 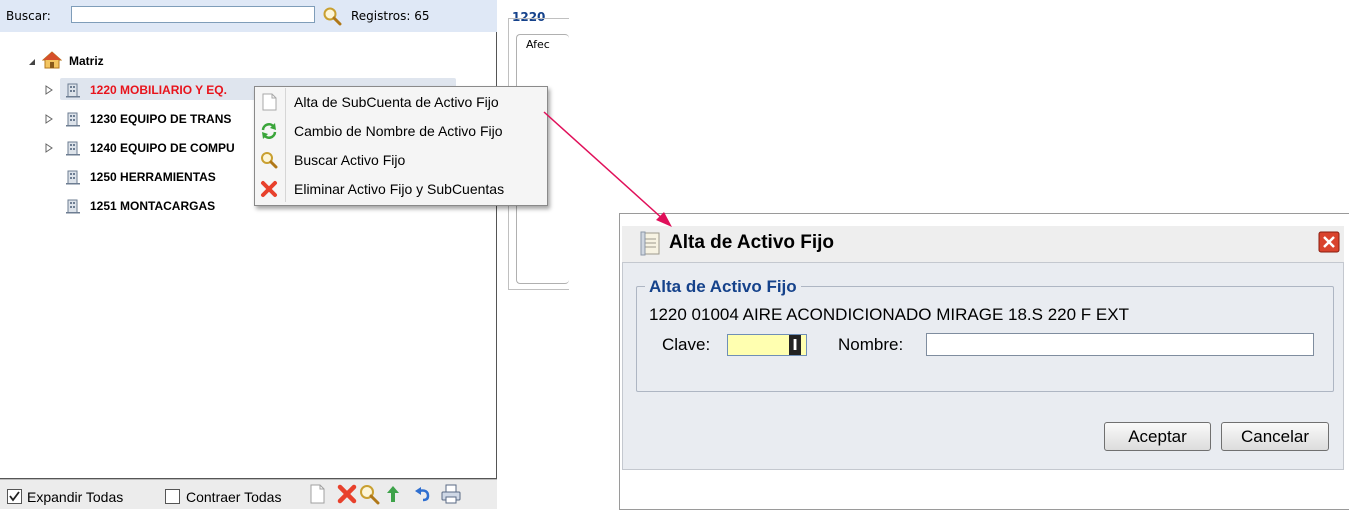 I want to click on tree-root-label: Matriz, so click(x=86, y=61).